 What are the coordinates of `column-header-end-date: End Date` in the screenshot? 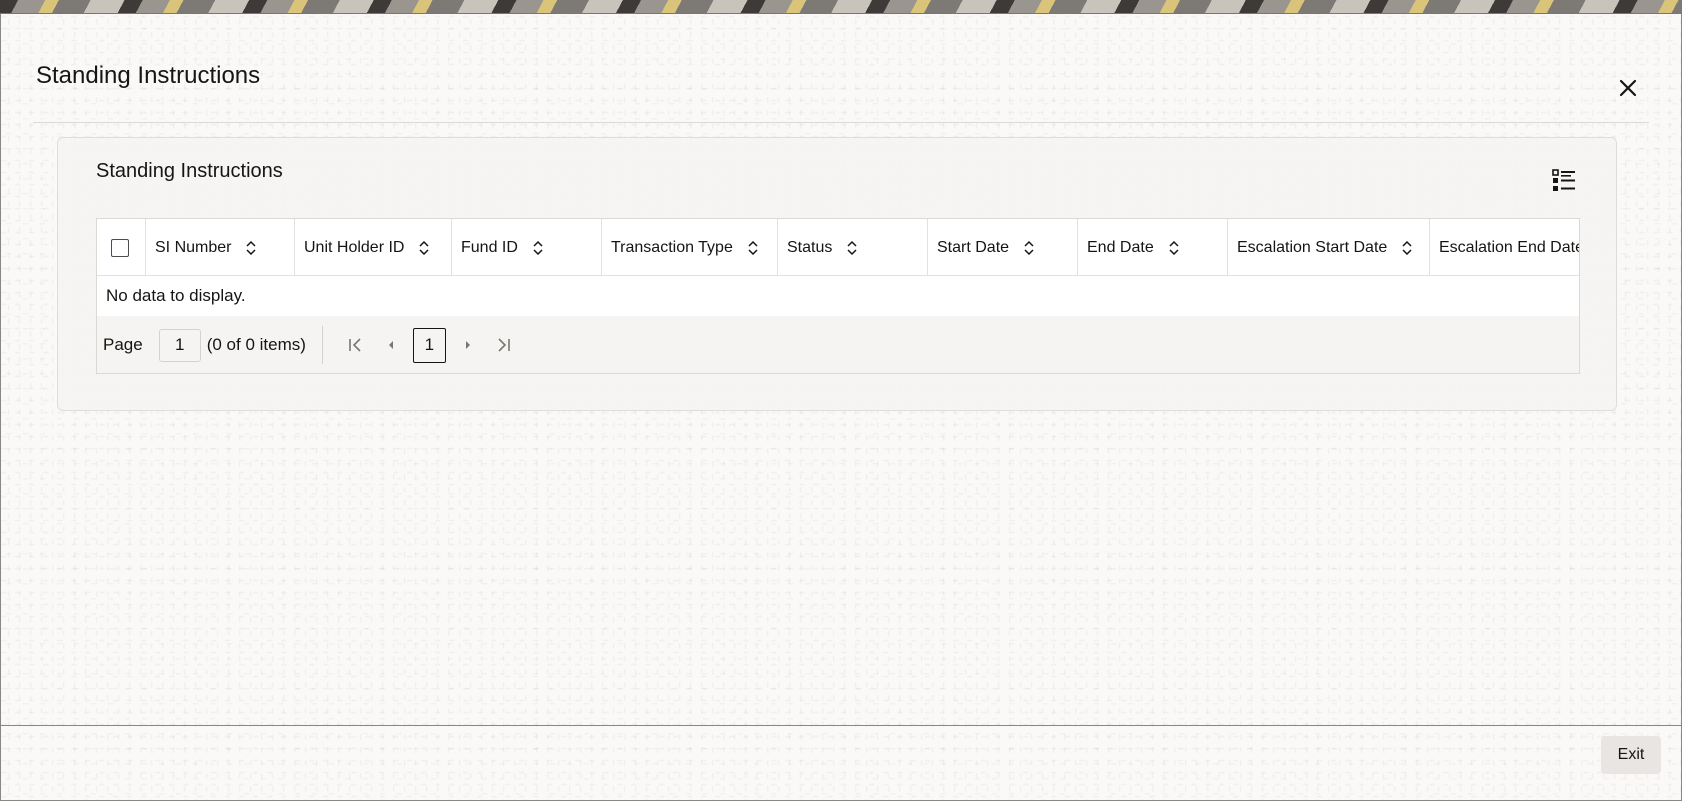 It's located at (1152, 247).